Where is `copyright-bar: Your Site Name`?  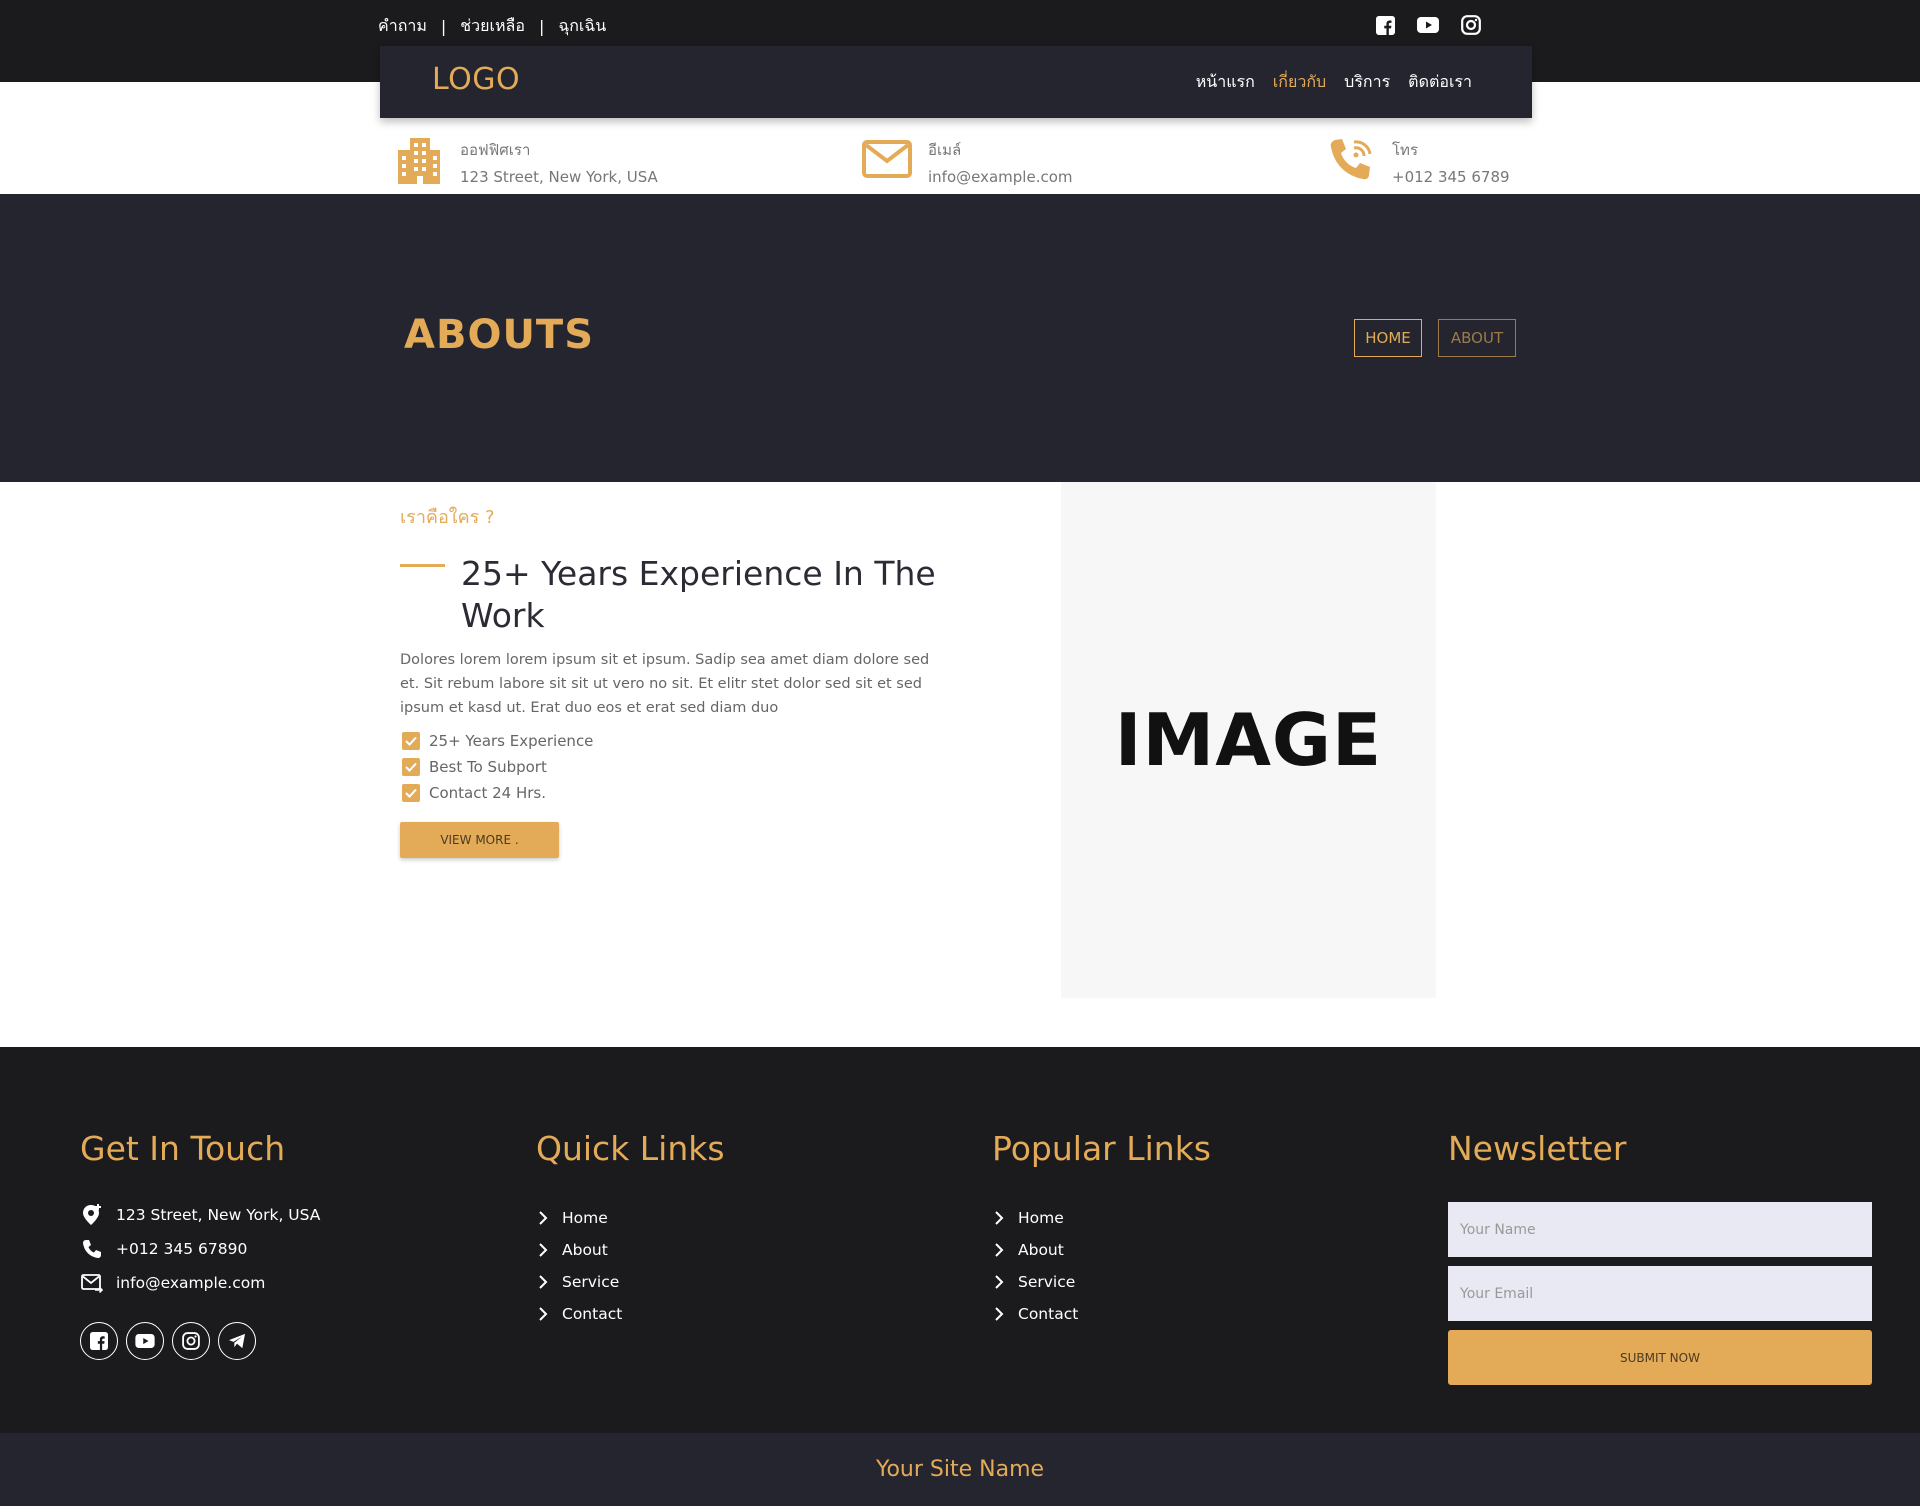
copyright-bar: Your Site Name is located at coordinates (960, 1469).